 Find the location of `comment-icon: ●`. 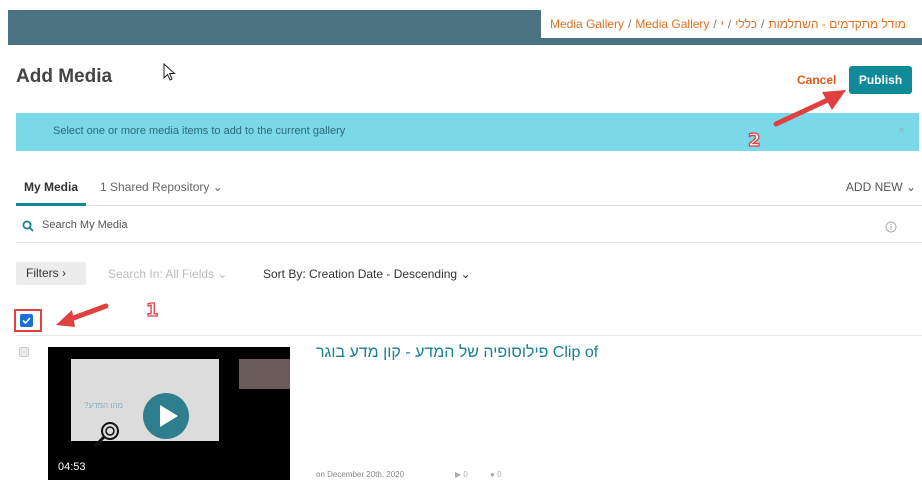

comment-icon: ● is located at coordinates (492, 474).